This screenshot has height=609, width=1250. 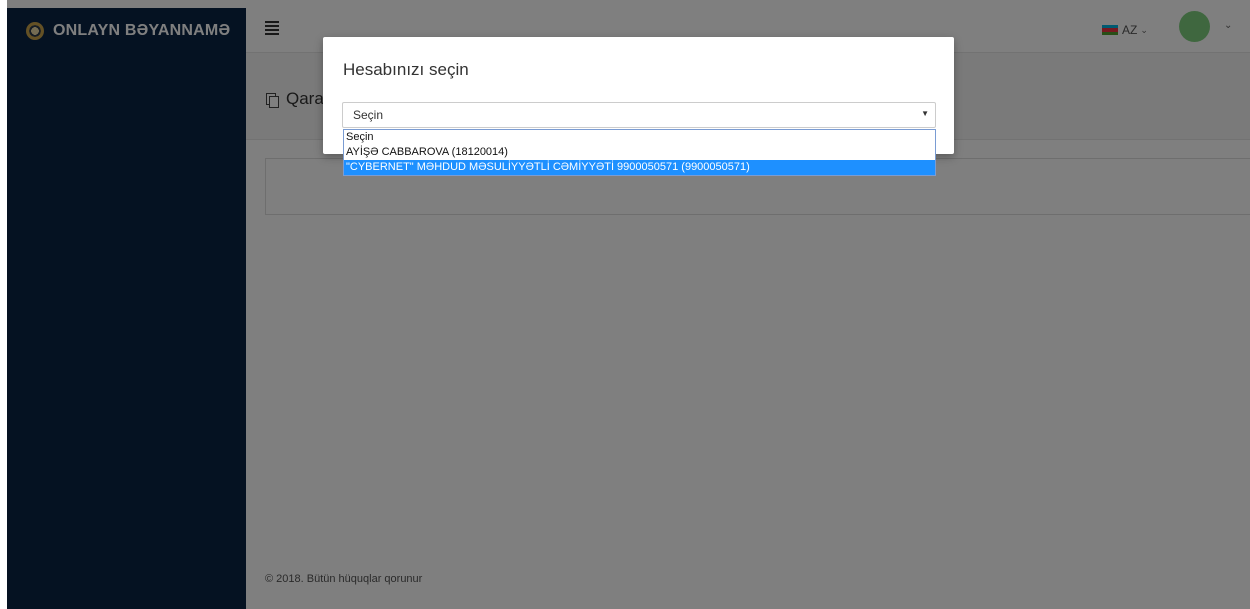 I want to click on account-select: Seçin ▼, so click(x=639, y=115).